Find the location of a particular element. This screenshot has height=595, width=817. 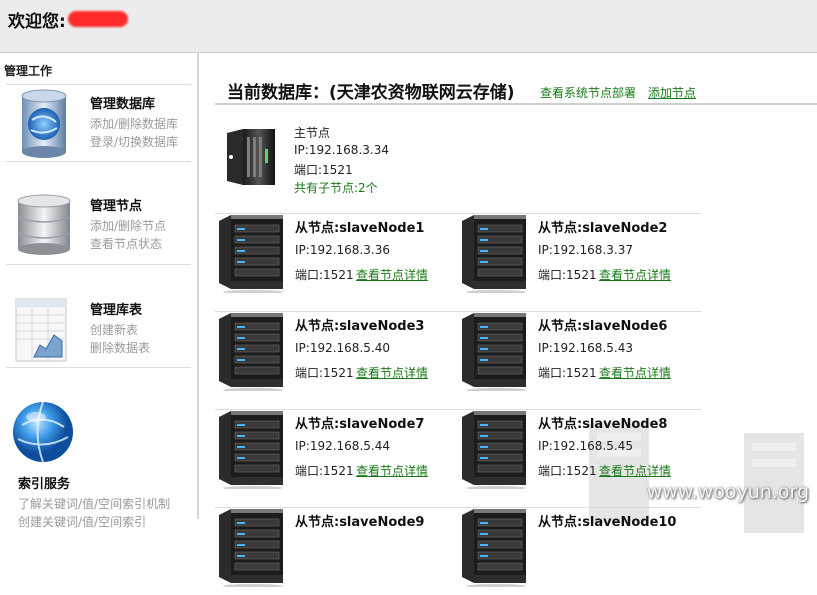

redacted-username is located at coordinates (98, 19).